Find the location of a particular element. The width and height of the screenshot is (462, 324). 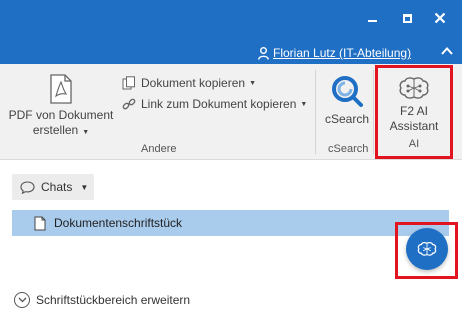

user-account-link: Florian Lutz (IT-Abteilung) is located at coordinates (334, 53).